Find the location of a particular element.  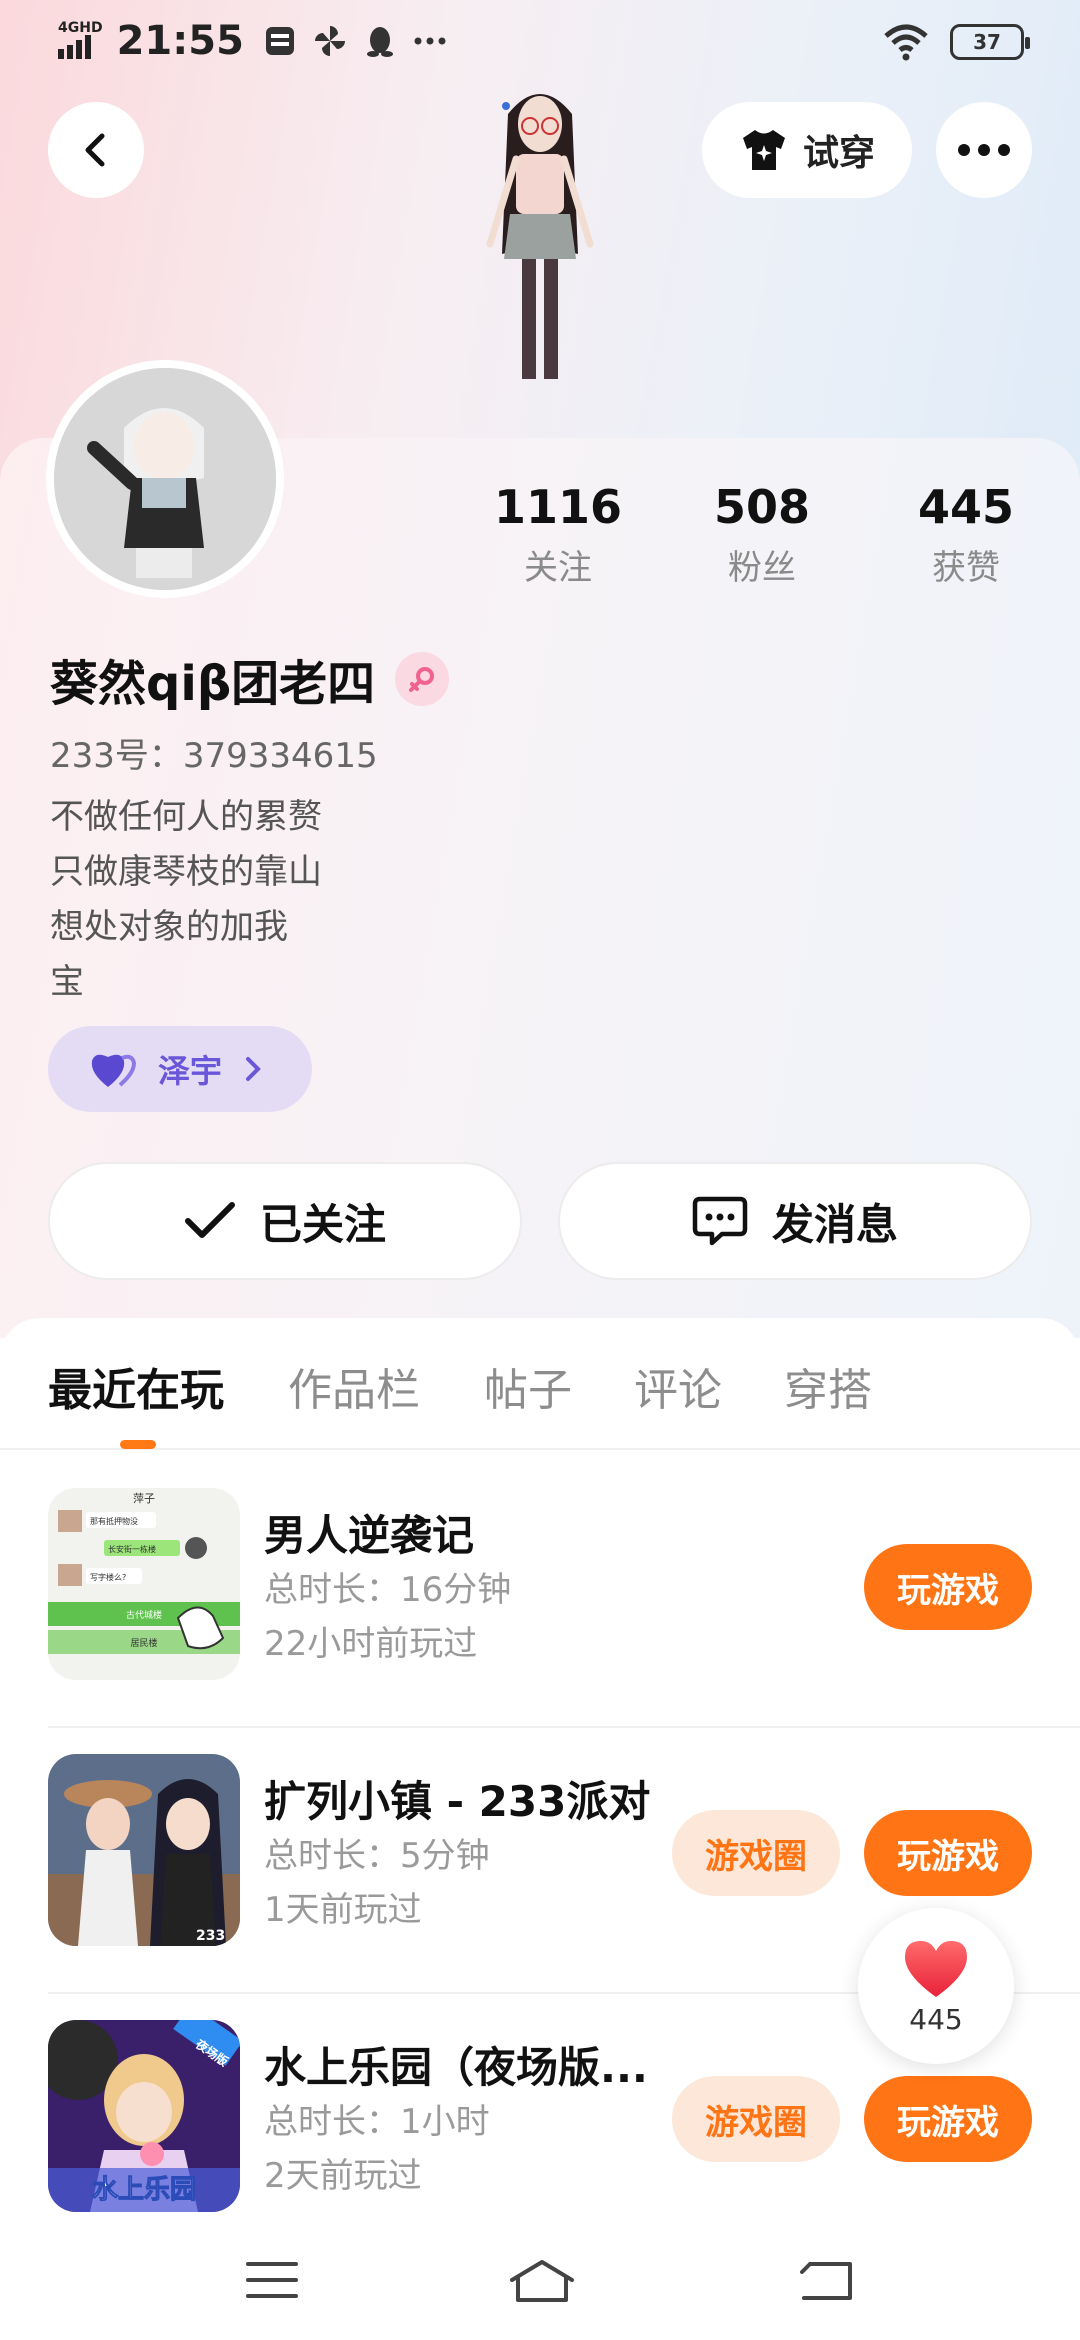

cp-partner-name: 泽宇 is located at coordinates (190, 1071).